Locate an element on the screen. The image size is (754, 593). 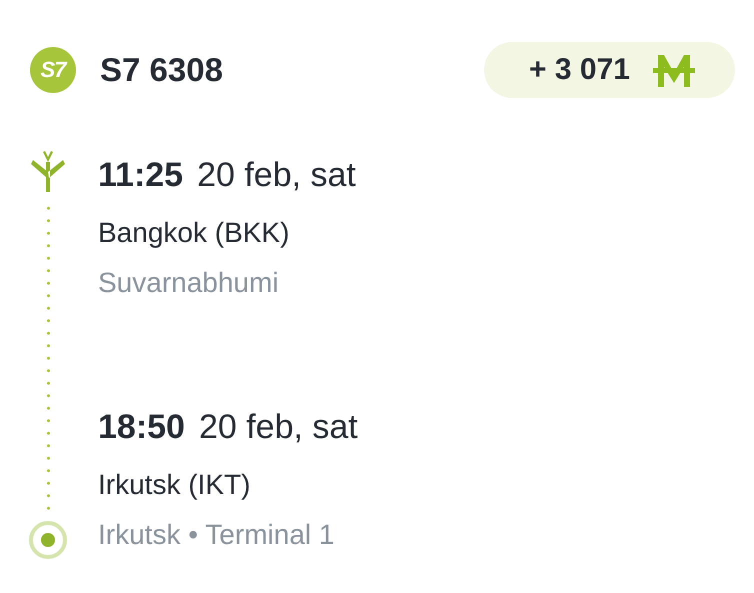
miles-amount: + 3 071 is located at coordinates (579, 70).